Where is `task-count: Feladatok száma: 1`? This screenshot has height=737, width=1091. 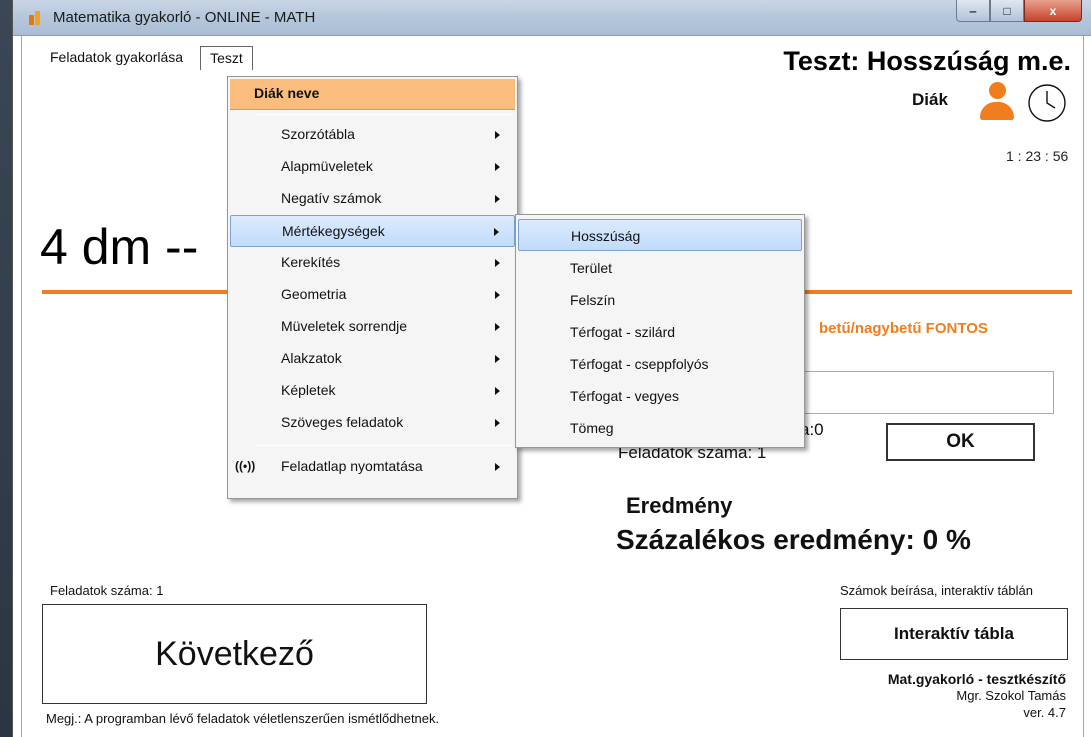 task-count: Feladatok száma: 1 is located at coordinates (107, 590).